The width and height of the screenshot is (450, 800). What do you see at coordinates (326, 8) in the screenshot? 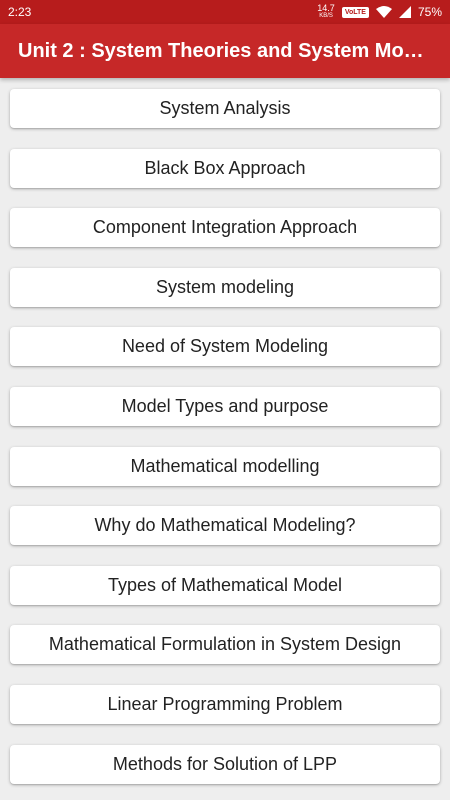
I see `network-speed-value: 14.7` at bounding box center [326, 8].